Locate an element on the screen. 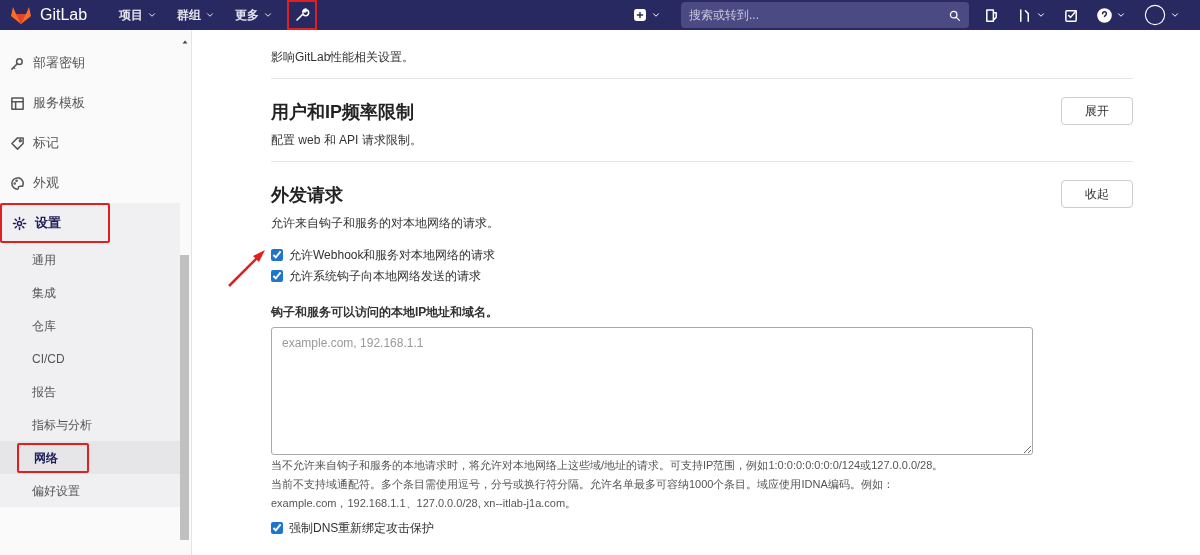 The height and width of the screenshot is (555, 1200). sidebar-subitem: 报告 is located at coordinates (44, 391).